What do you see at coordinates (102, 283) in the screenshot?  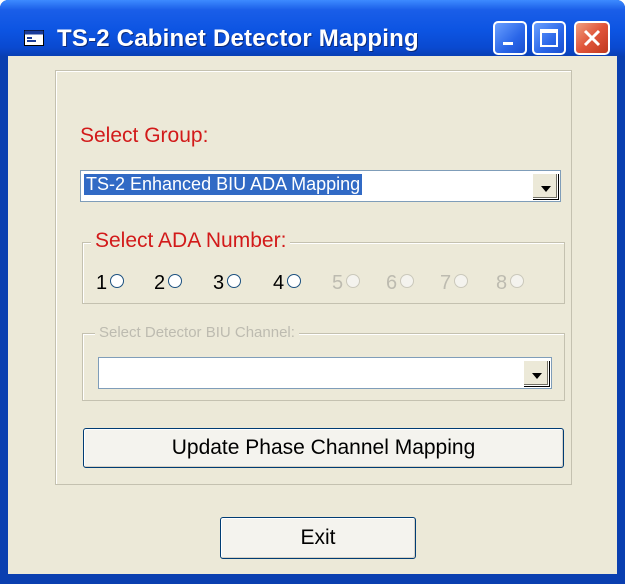 I see `ada-radio-label: 1` at bounding box center [102, 283].